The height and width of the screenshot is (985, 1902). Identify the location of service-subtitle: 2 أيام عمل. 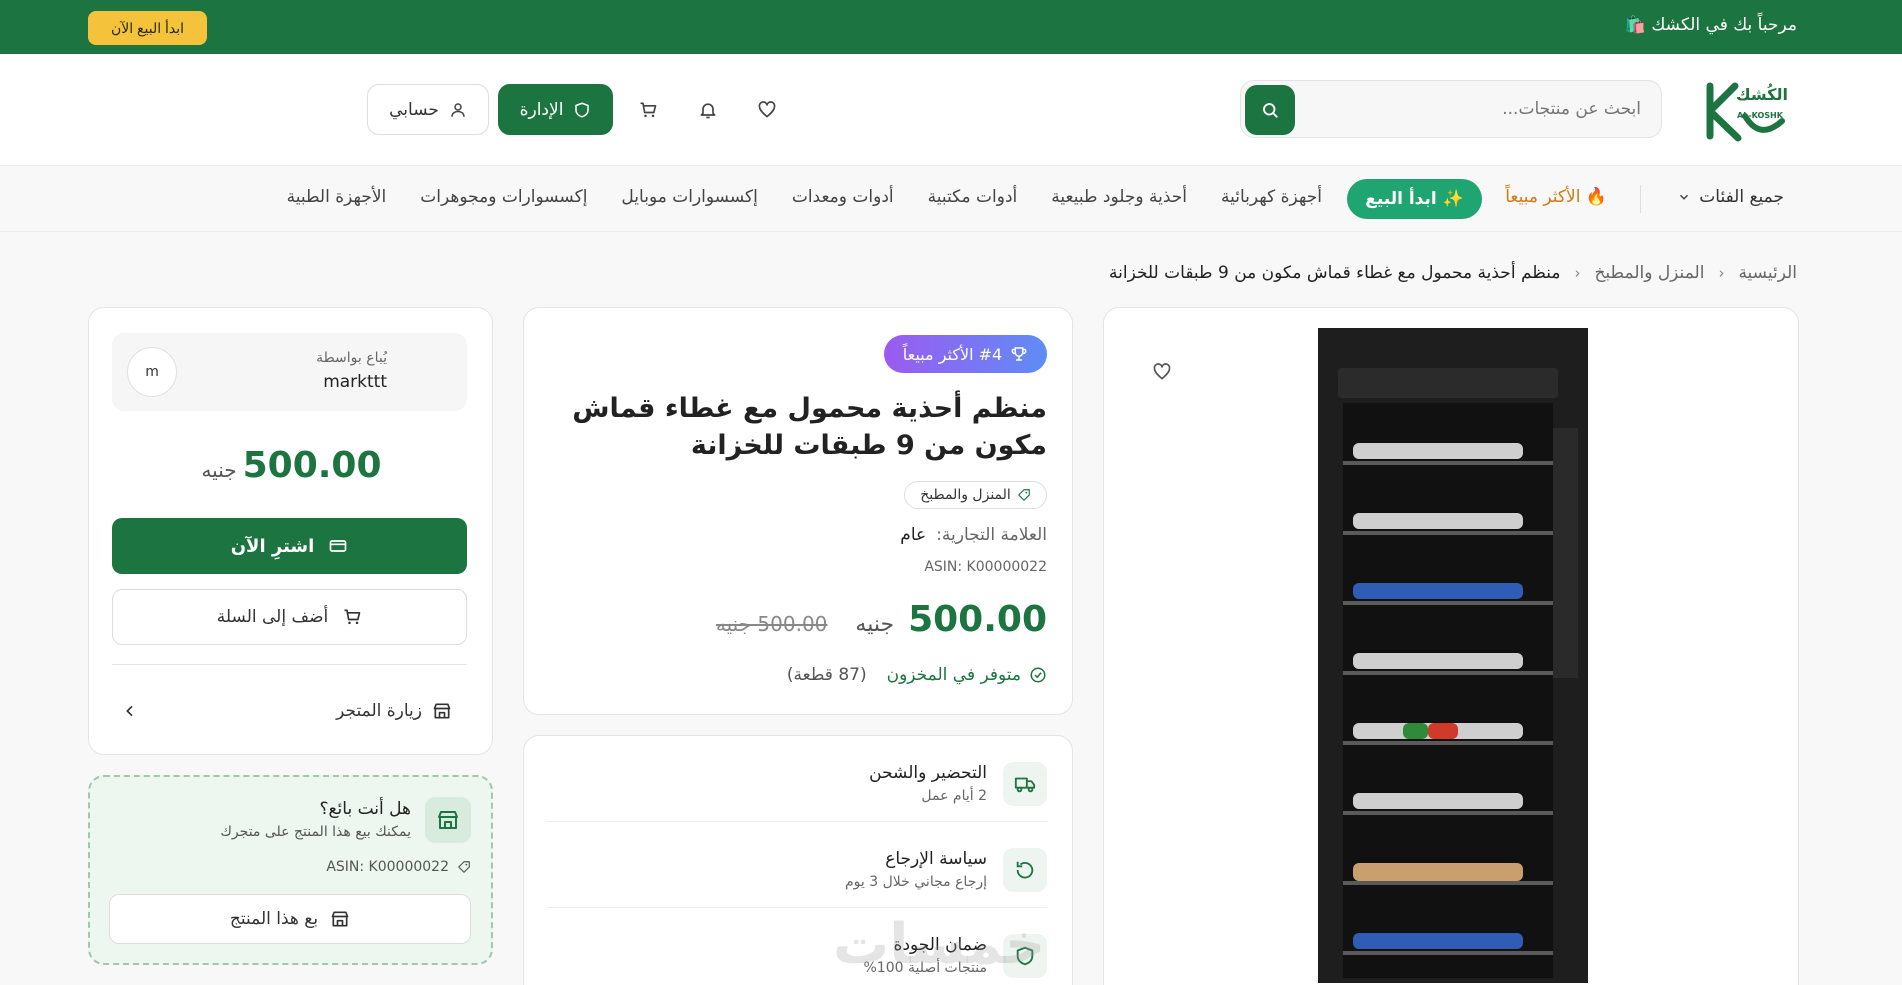
(954, 796).